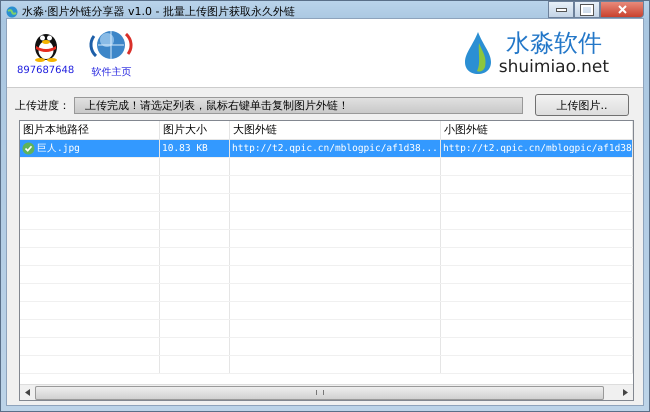  Describe the element at coordinates (477, 53) in the screenshot. I see `water-drop-logo-icon` at that location.